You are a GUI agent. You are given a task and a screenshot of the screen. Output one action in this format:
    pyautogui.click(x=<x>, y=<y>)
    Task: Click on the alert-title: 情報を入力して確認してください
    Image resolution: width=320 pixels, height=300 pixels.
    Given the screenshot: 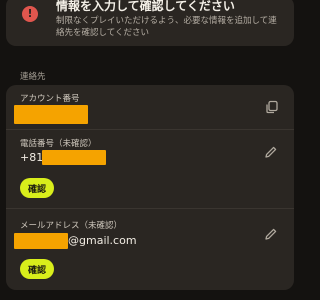 What is the action you would take?
    pyautogui.click(x=145, y=6)
    